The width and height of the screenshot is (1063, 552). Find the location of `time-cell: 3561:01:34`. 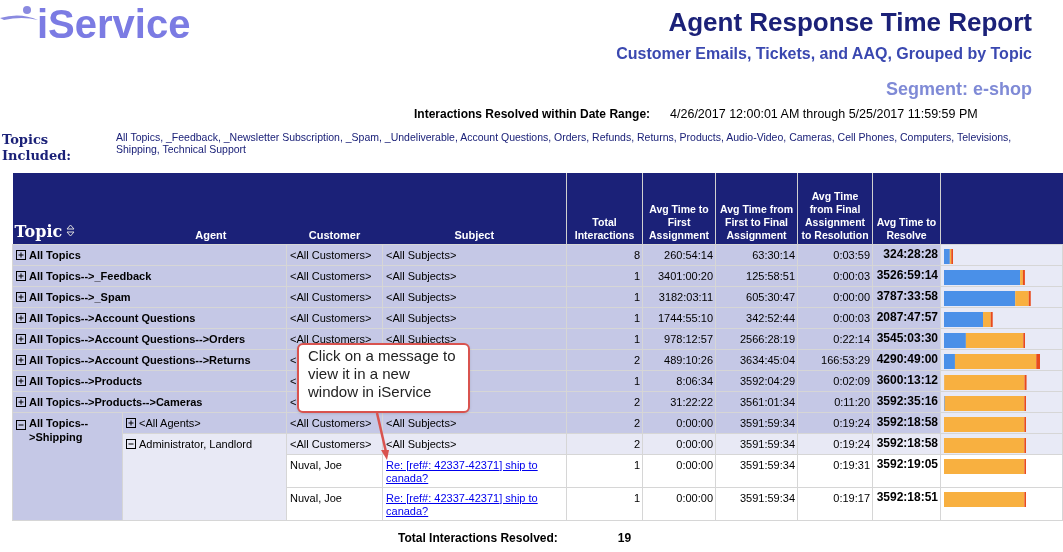

time-cell: 3561:01:34 is located at coordinates (767, 401).